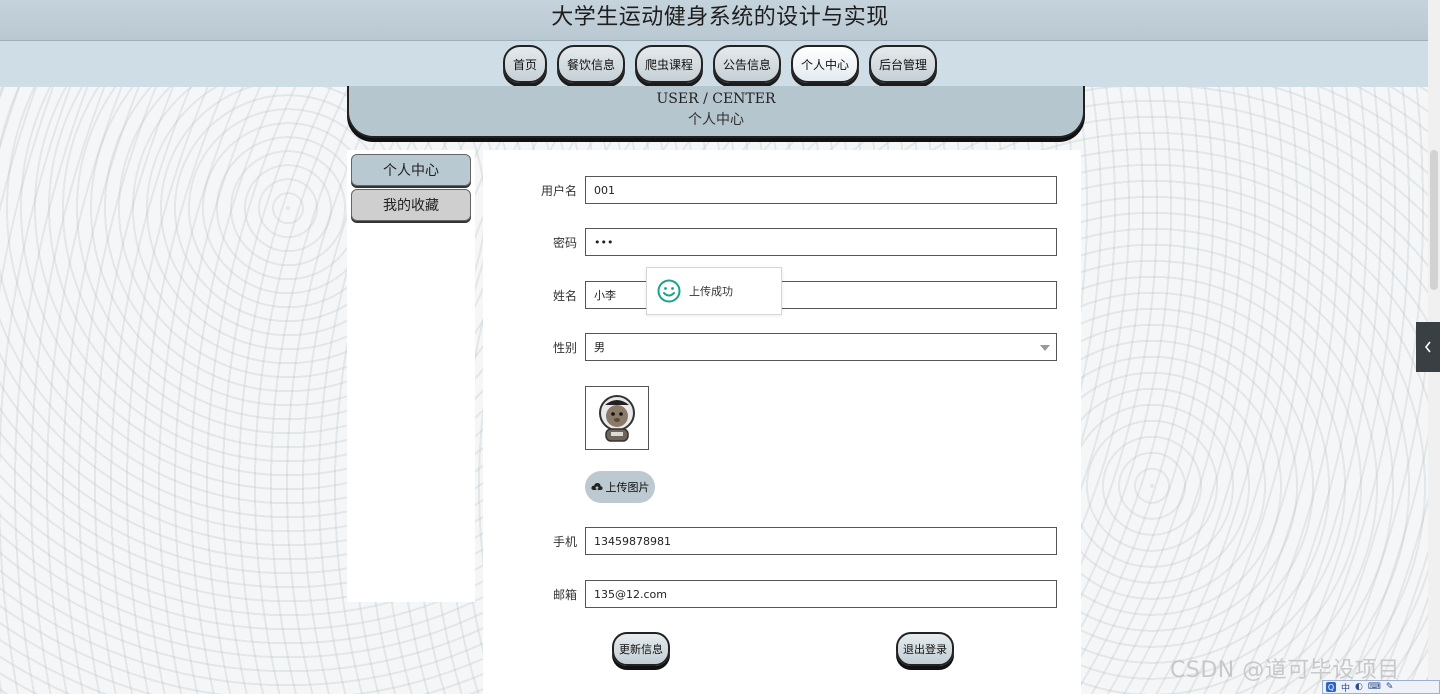 Image resolution: width=1440 pixels, height=694 pixels. Describe the element at coordinates (716, 120) in the screenshot. I see `banner-title-cn: 个人中心` at that location.